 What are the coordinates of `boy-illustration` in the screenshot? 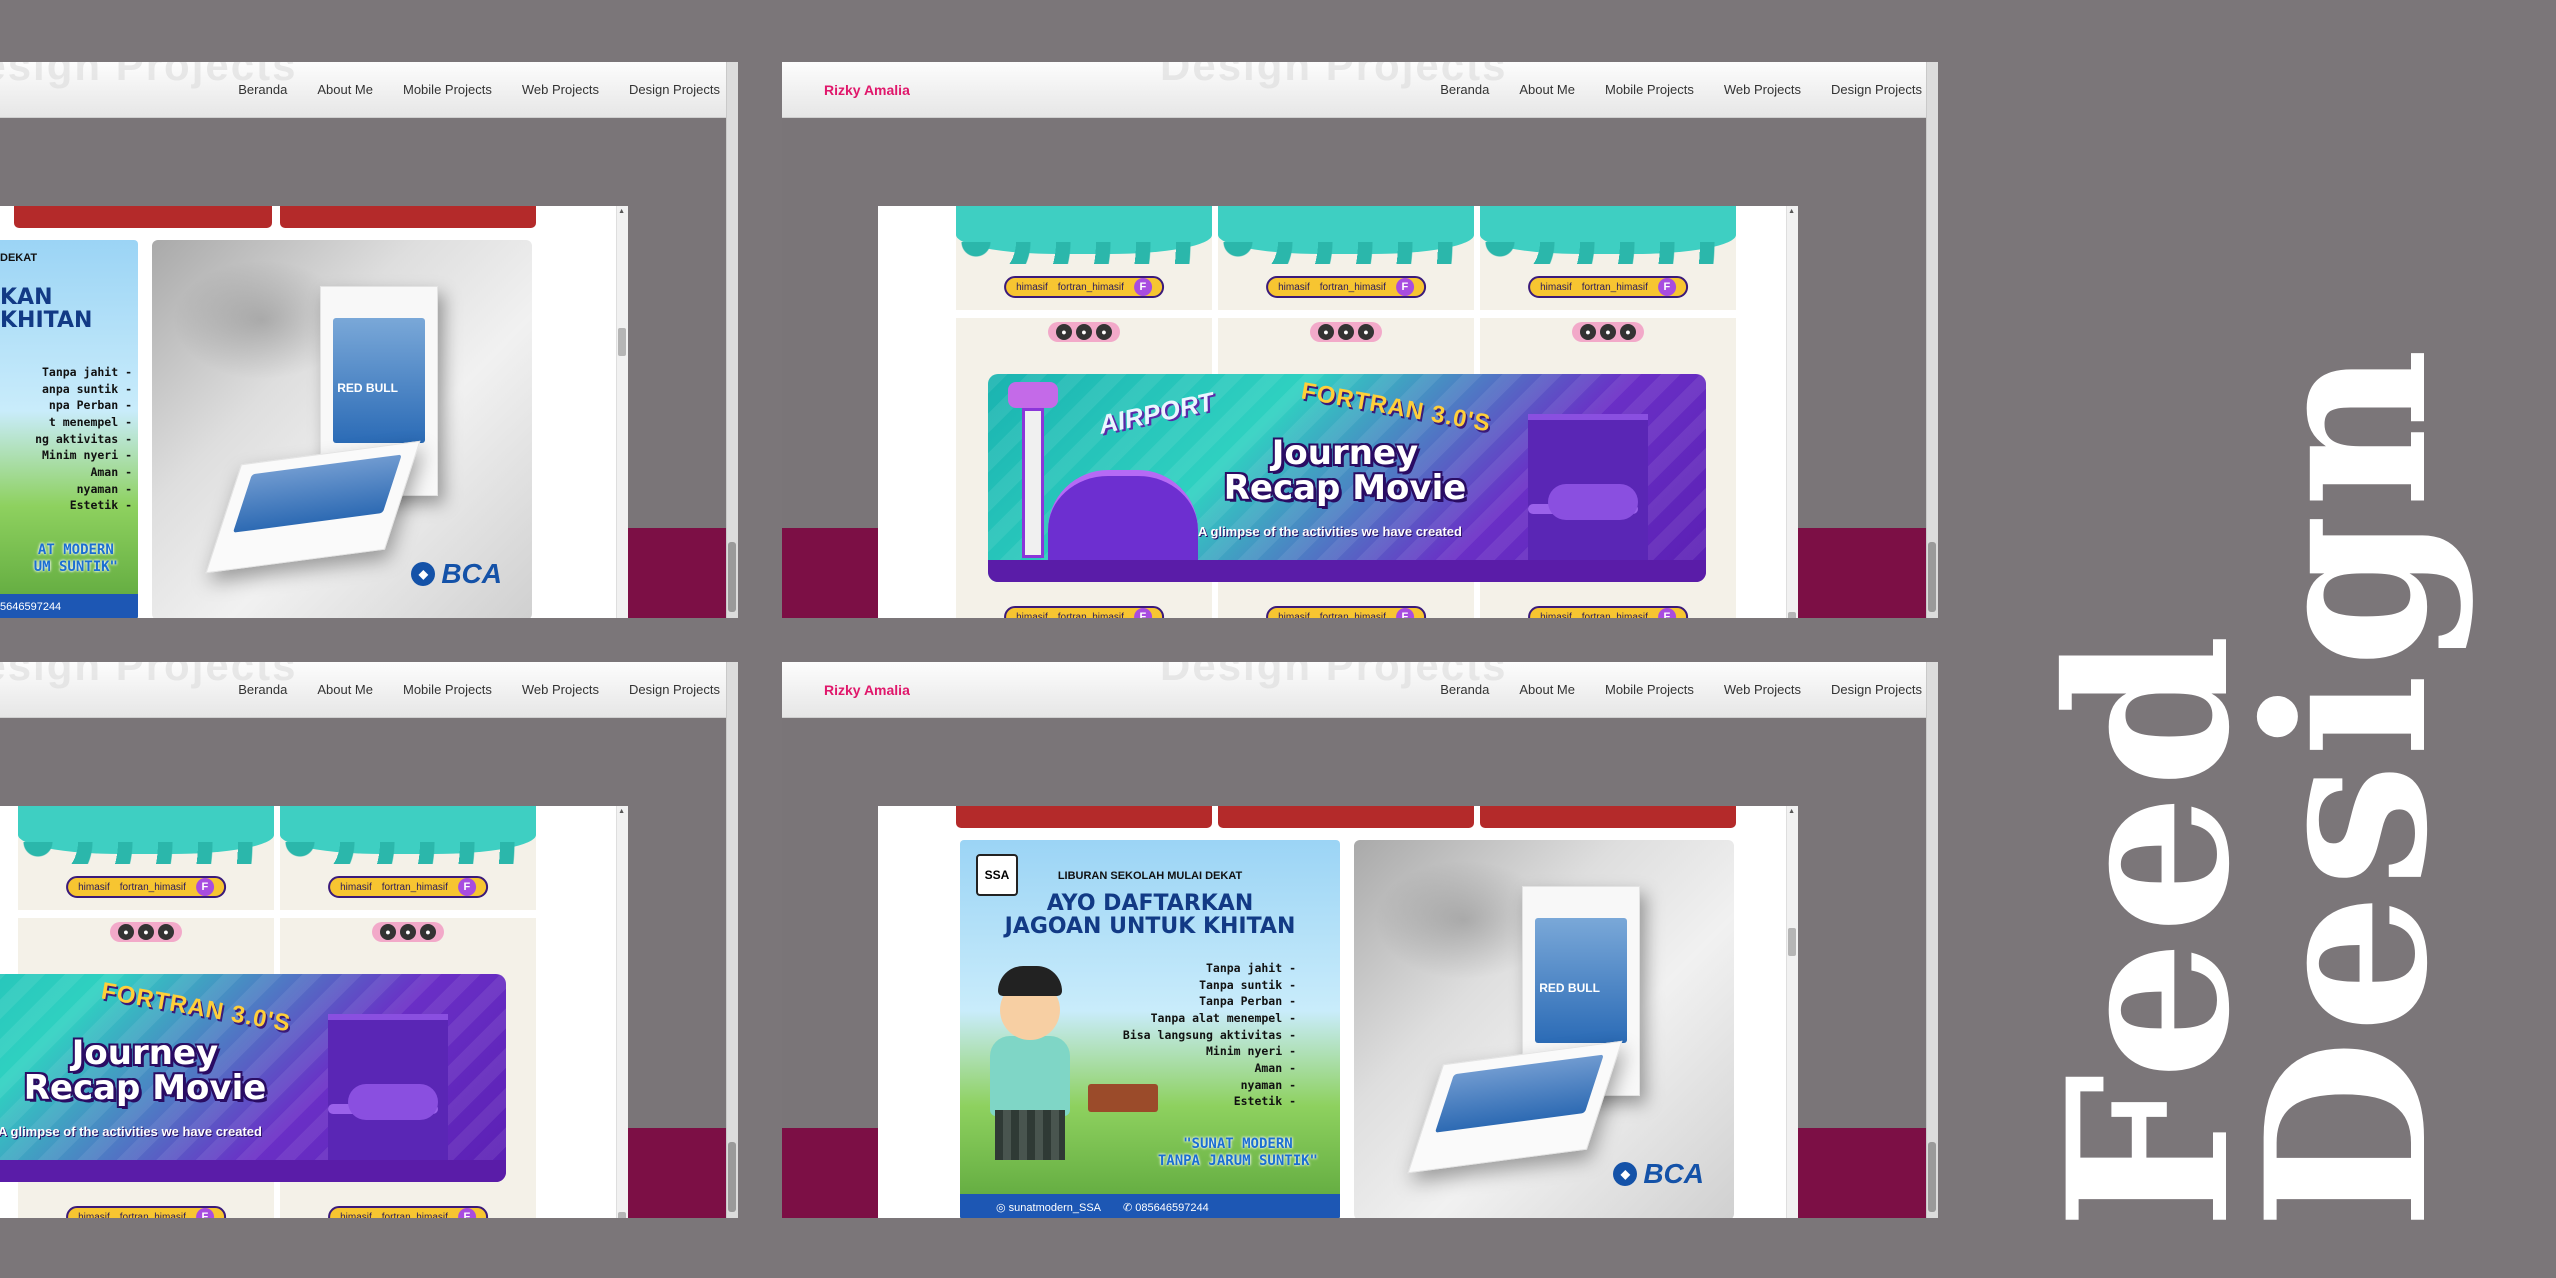 It's located at (1030, 1070).